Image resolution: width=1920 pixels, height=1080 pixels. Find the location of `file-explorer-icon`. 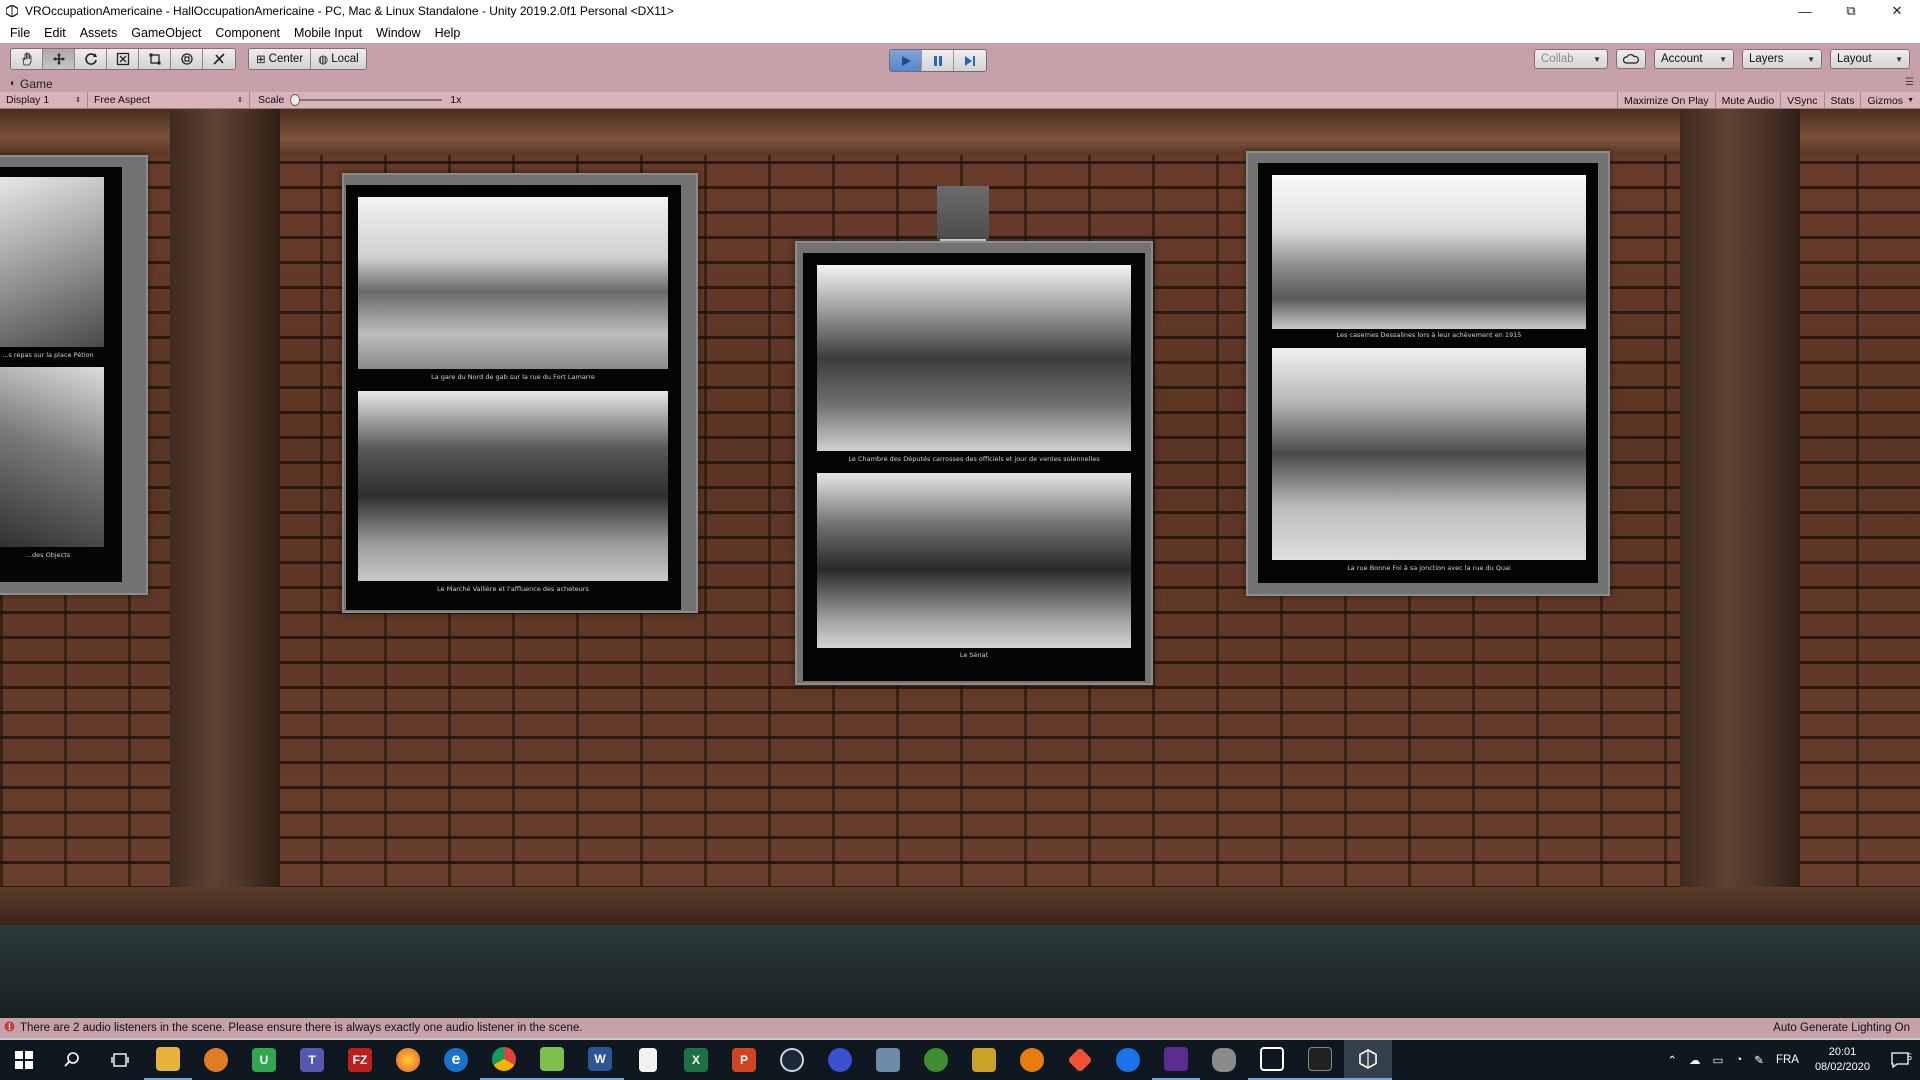

file-explorer-icon is located at coordinates (168, 1060).